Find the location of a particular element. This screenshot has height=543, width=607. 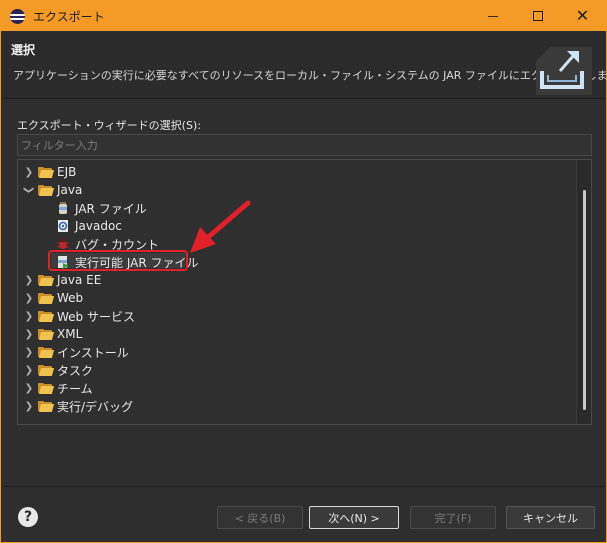

footer-divider is located at coordinates (304, 486).